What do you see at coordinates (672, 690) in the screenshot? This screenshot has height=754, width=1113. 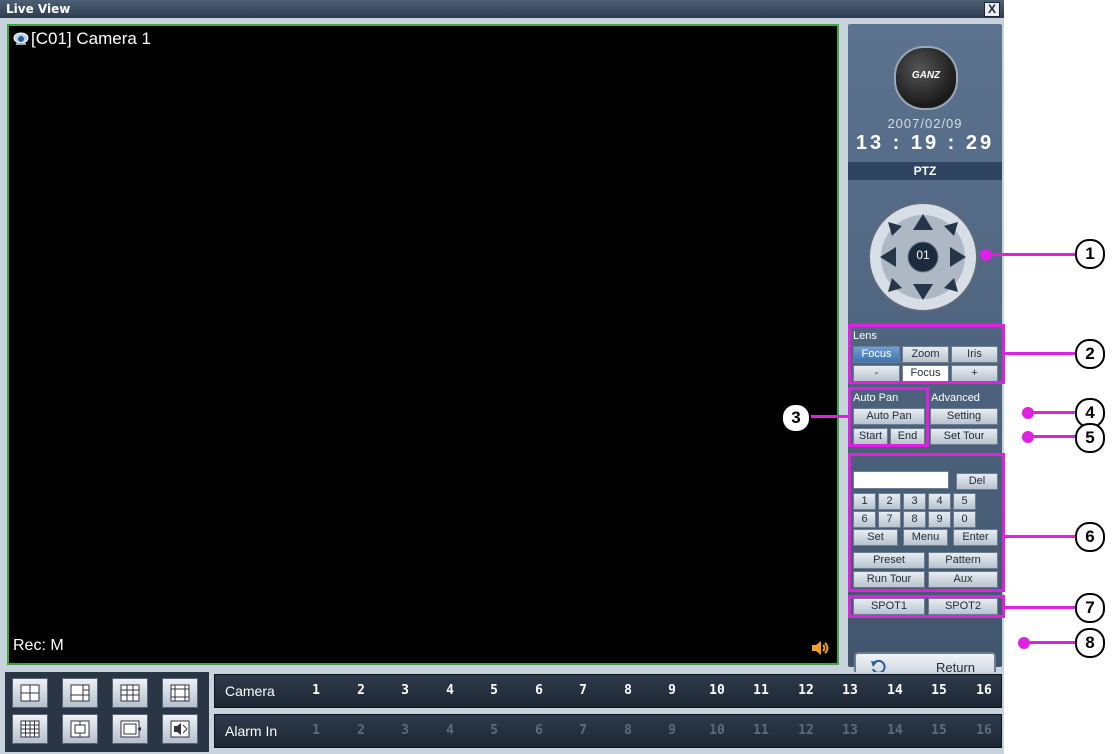 I see `camera-9-button: 9` at bounding box center [672, 690].